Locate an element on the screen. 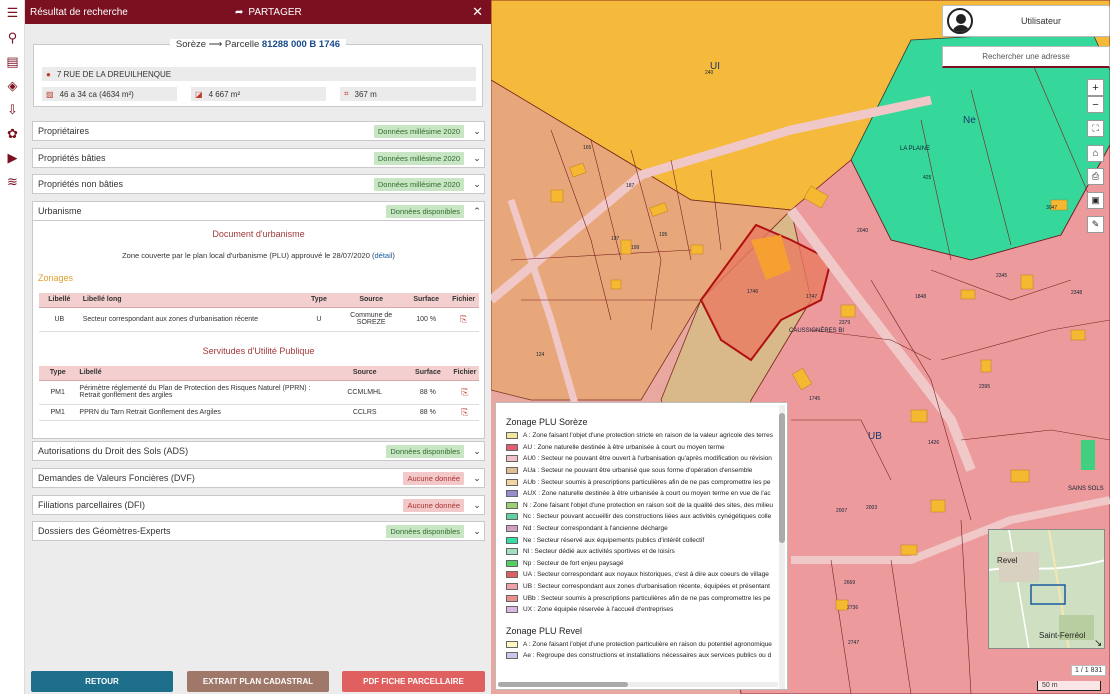 Image resolution: width=1110 pixels, height=694 pixels. parcel-number: 2669 is located at coordinates (850, 583).